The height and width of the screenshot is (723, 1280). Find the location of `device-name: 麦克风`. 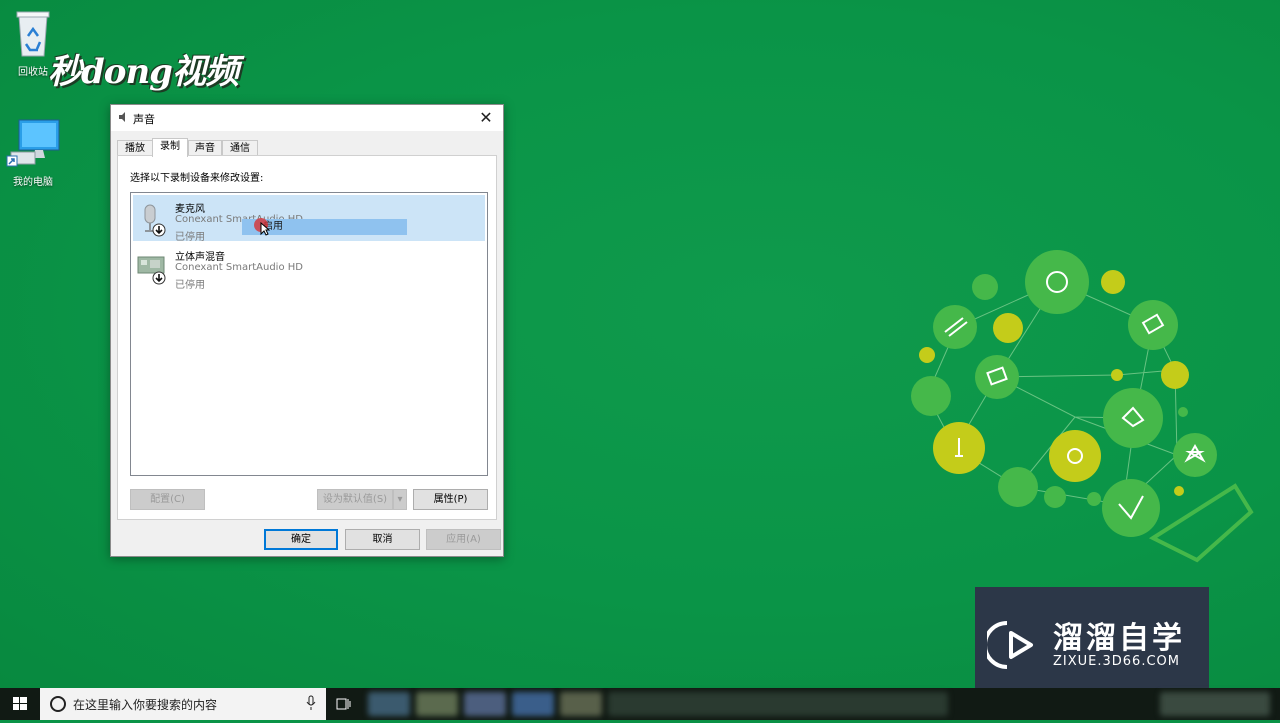

device-name: 麦克风 is located at coordinates (190, 209).